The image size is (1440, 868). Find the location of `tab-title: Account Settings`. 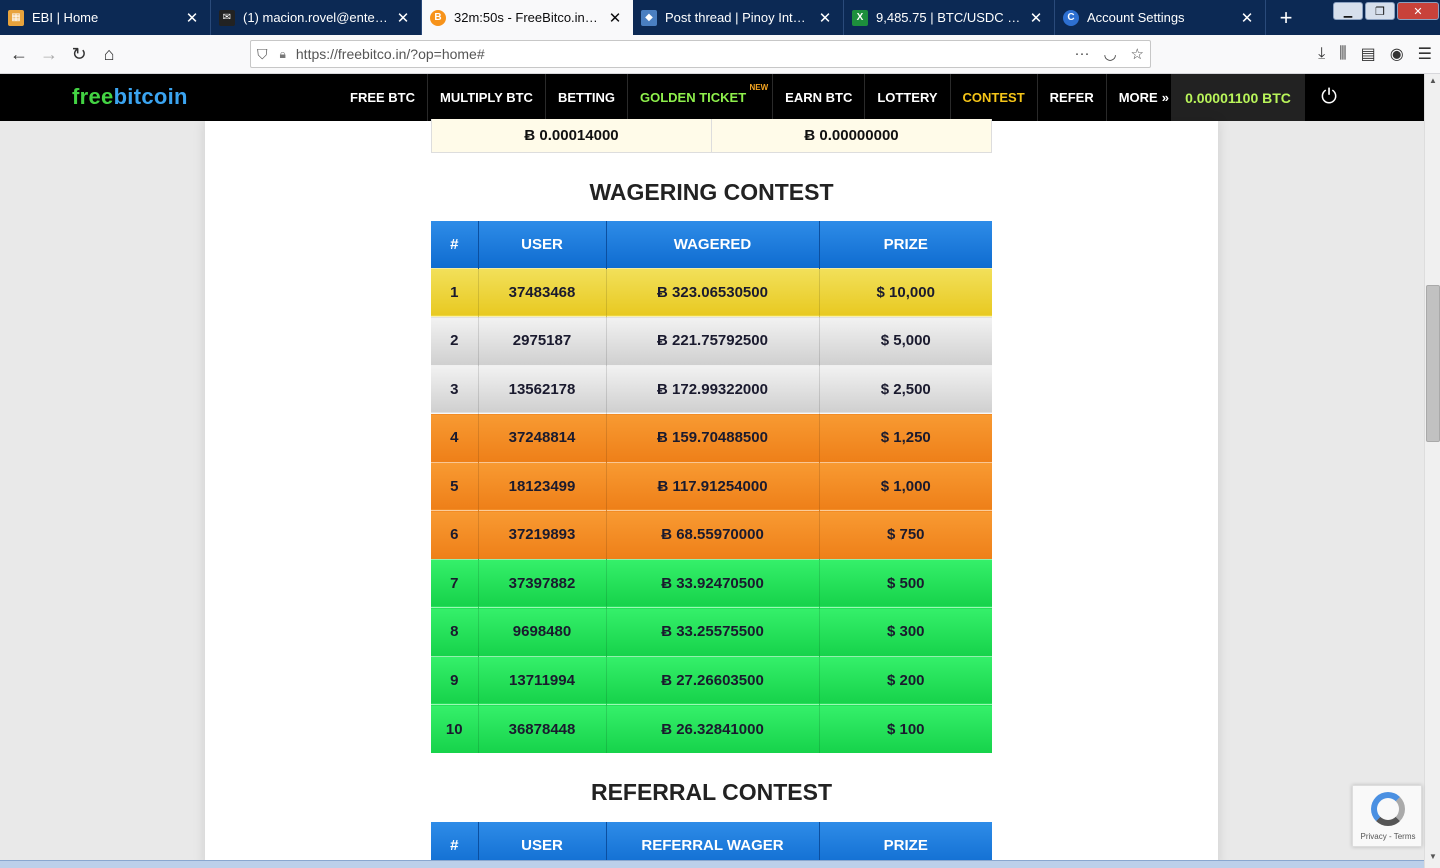

tab-title: Account Settings is located at coordinates (1136, 17).